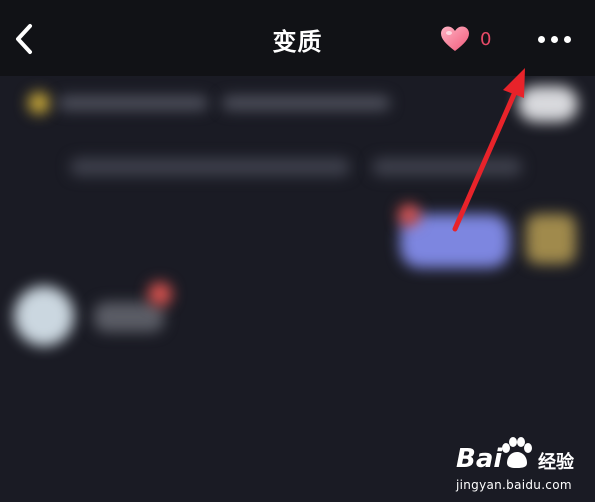  What do you see at coordinates (479, 459) in the screenshot?
I see `watermark-logo-text: Bai` at bounding box center [479, 459].